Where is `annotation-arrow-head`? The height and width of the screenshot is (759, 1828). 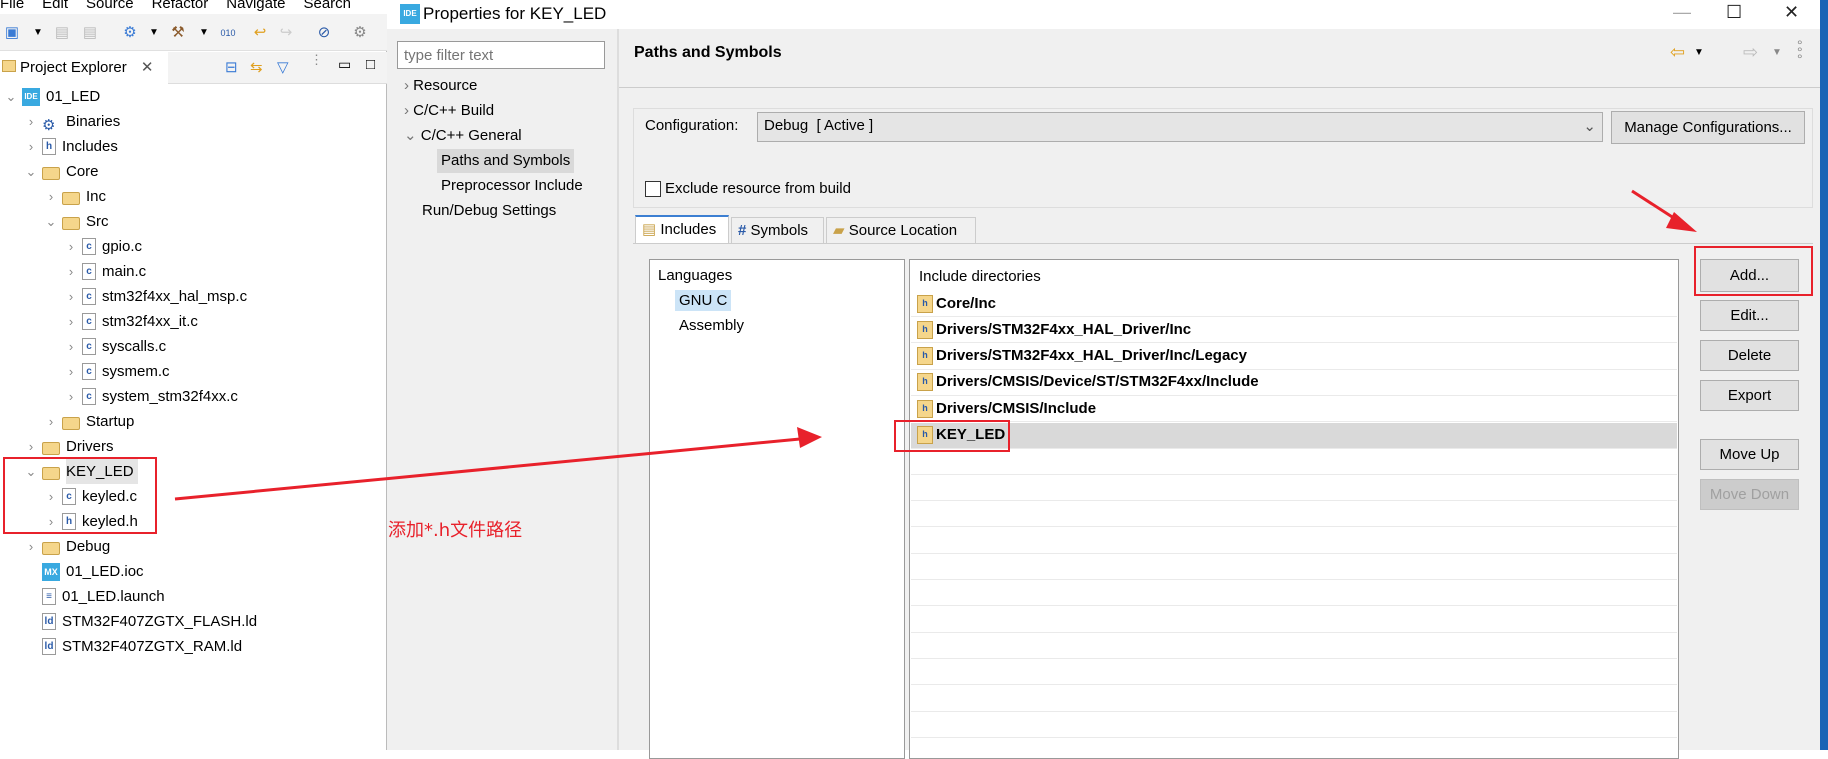 annotation-arrow-head is located at coordinates (809, 437).